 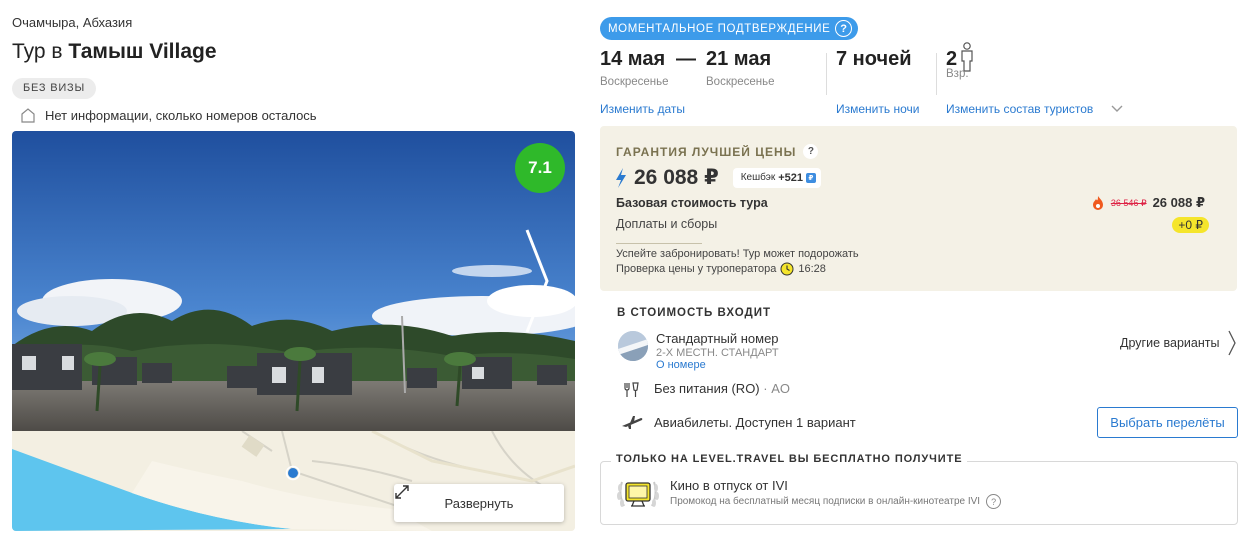 I want to click on total-price-value: 26 088 ₽, so click(x=676, y=177).